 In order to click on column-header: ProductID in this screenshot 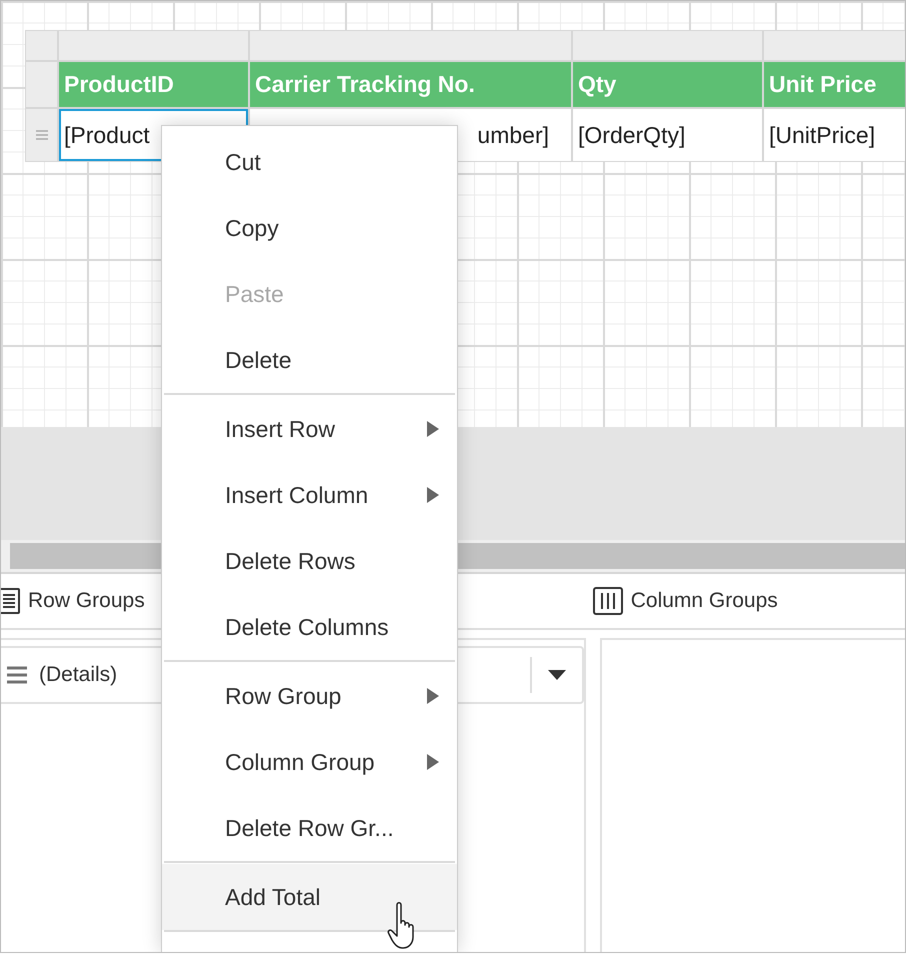, I will do `click(153, 84)`.